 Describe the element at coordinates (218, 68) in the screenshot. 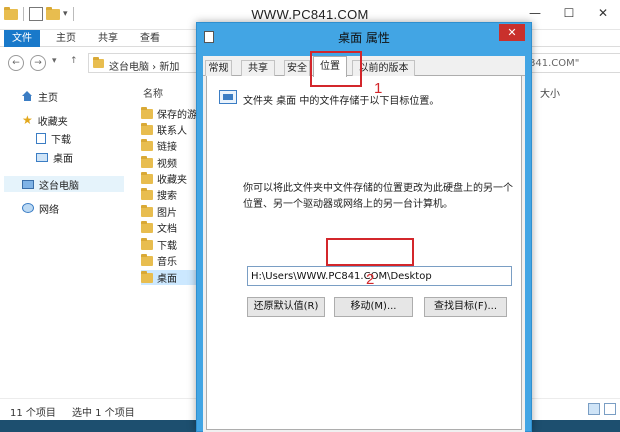

I see `tab-general: 常规` at that location.